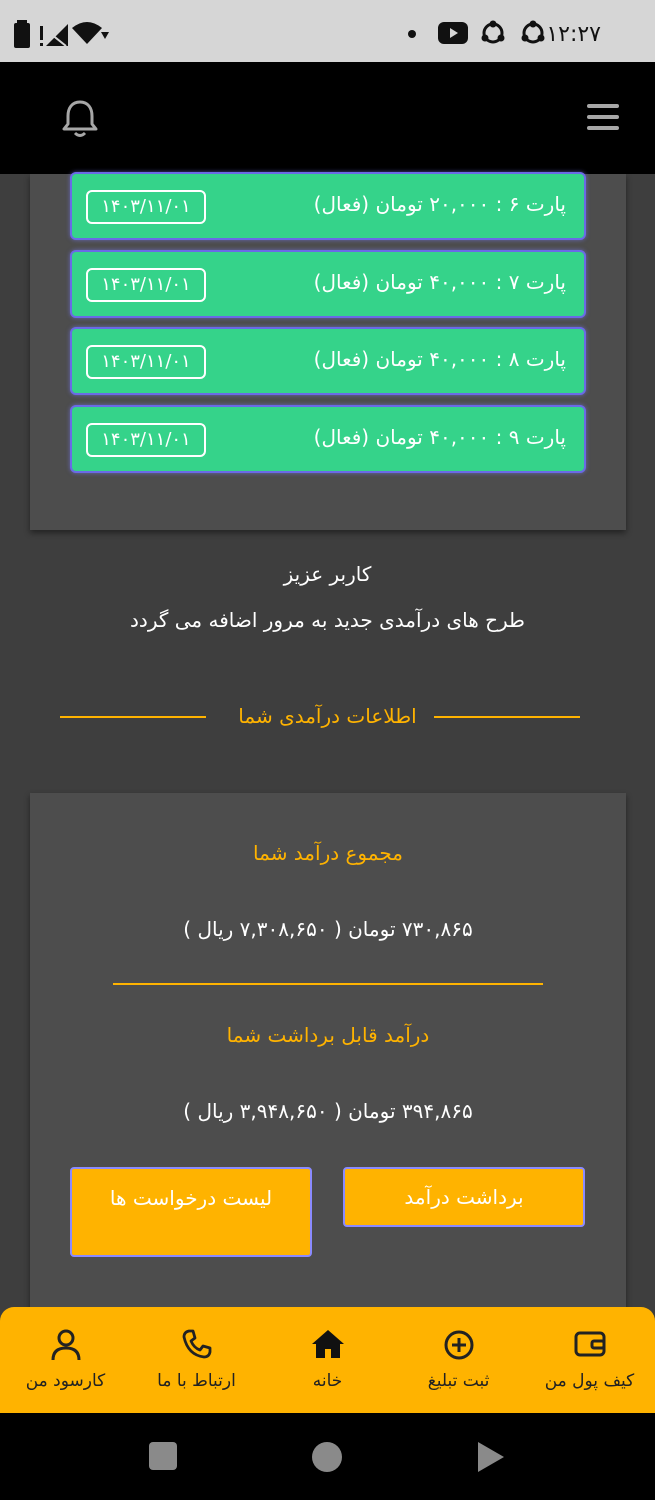 The image size is (655, 1500). Describe the element at coordinates (439, 359) in the screenshot. I see `part-label: پارت ۸ : ۴۰,۰۰۰ تومان (فعال)` at that location.